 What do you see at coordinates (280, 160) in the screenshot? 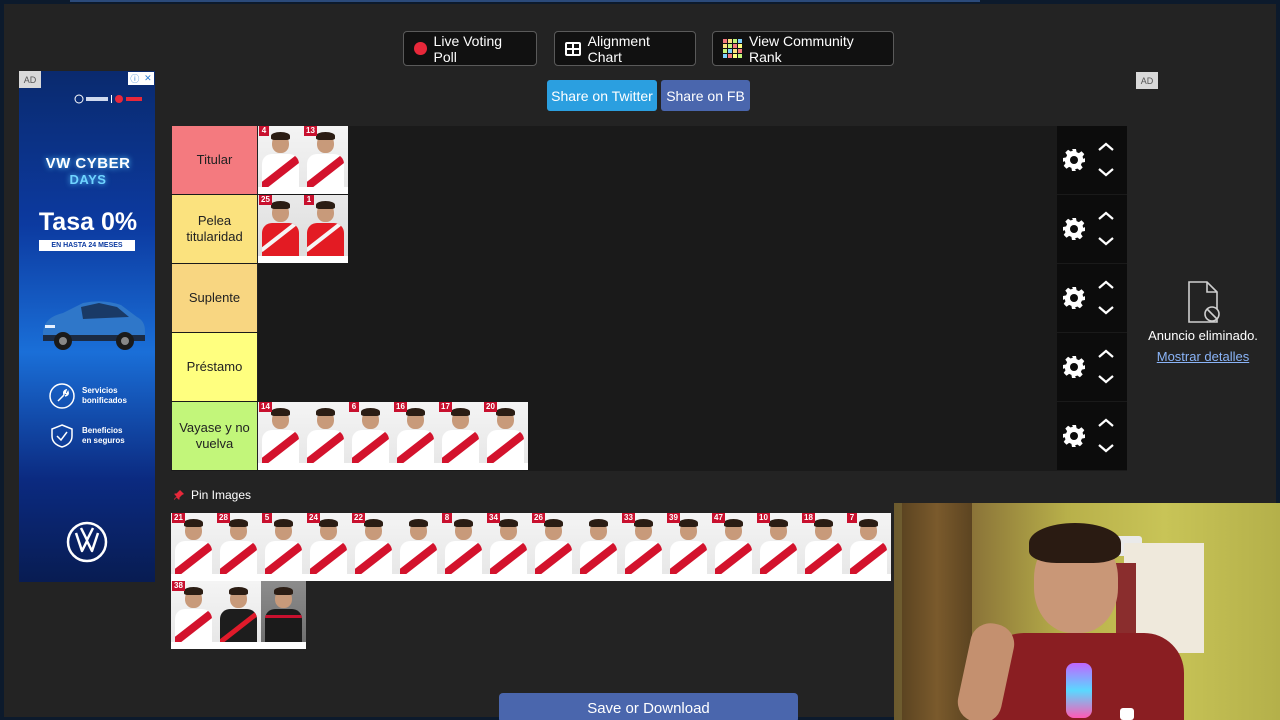
I see `player-card: 4` at bounding box center [280, 160].